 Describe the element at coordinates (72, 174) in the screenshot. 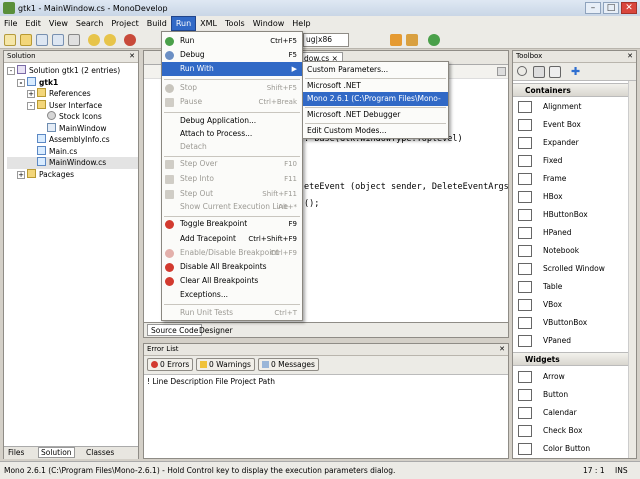

I see `tree-item-packages: + Packages` at that location.